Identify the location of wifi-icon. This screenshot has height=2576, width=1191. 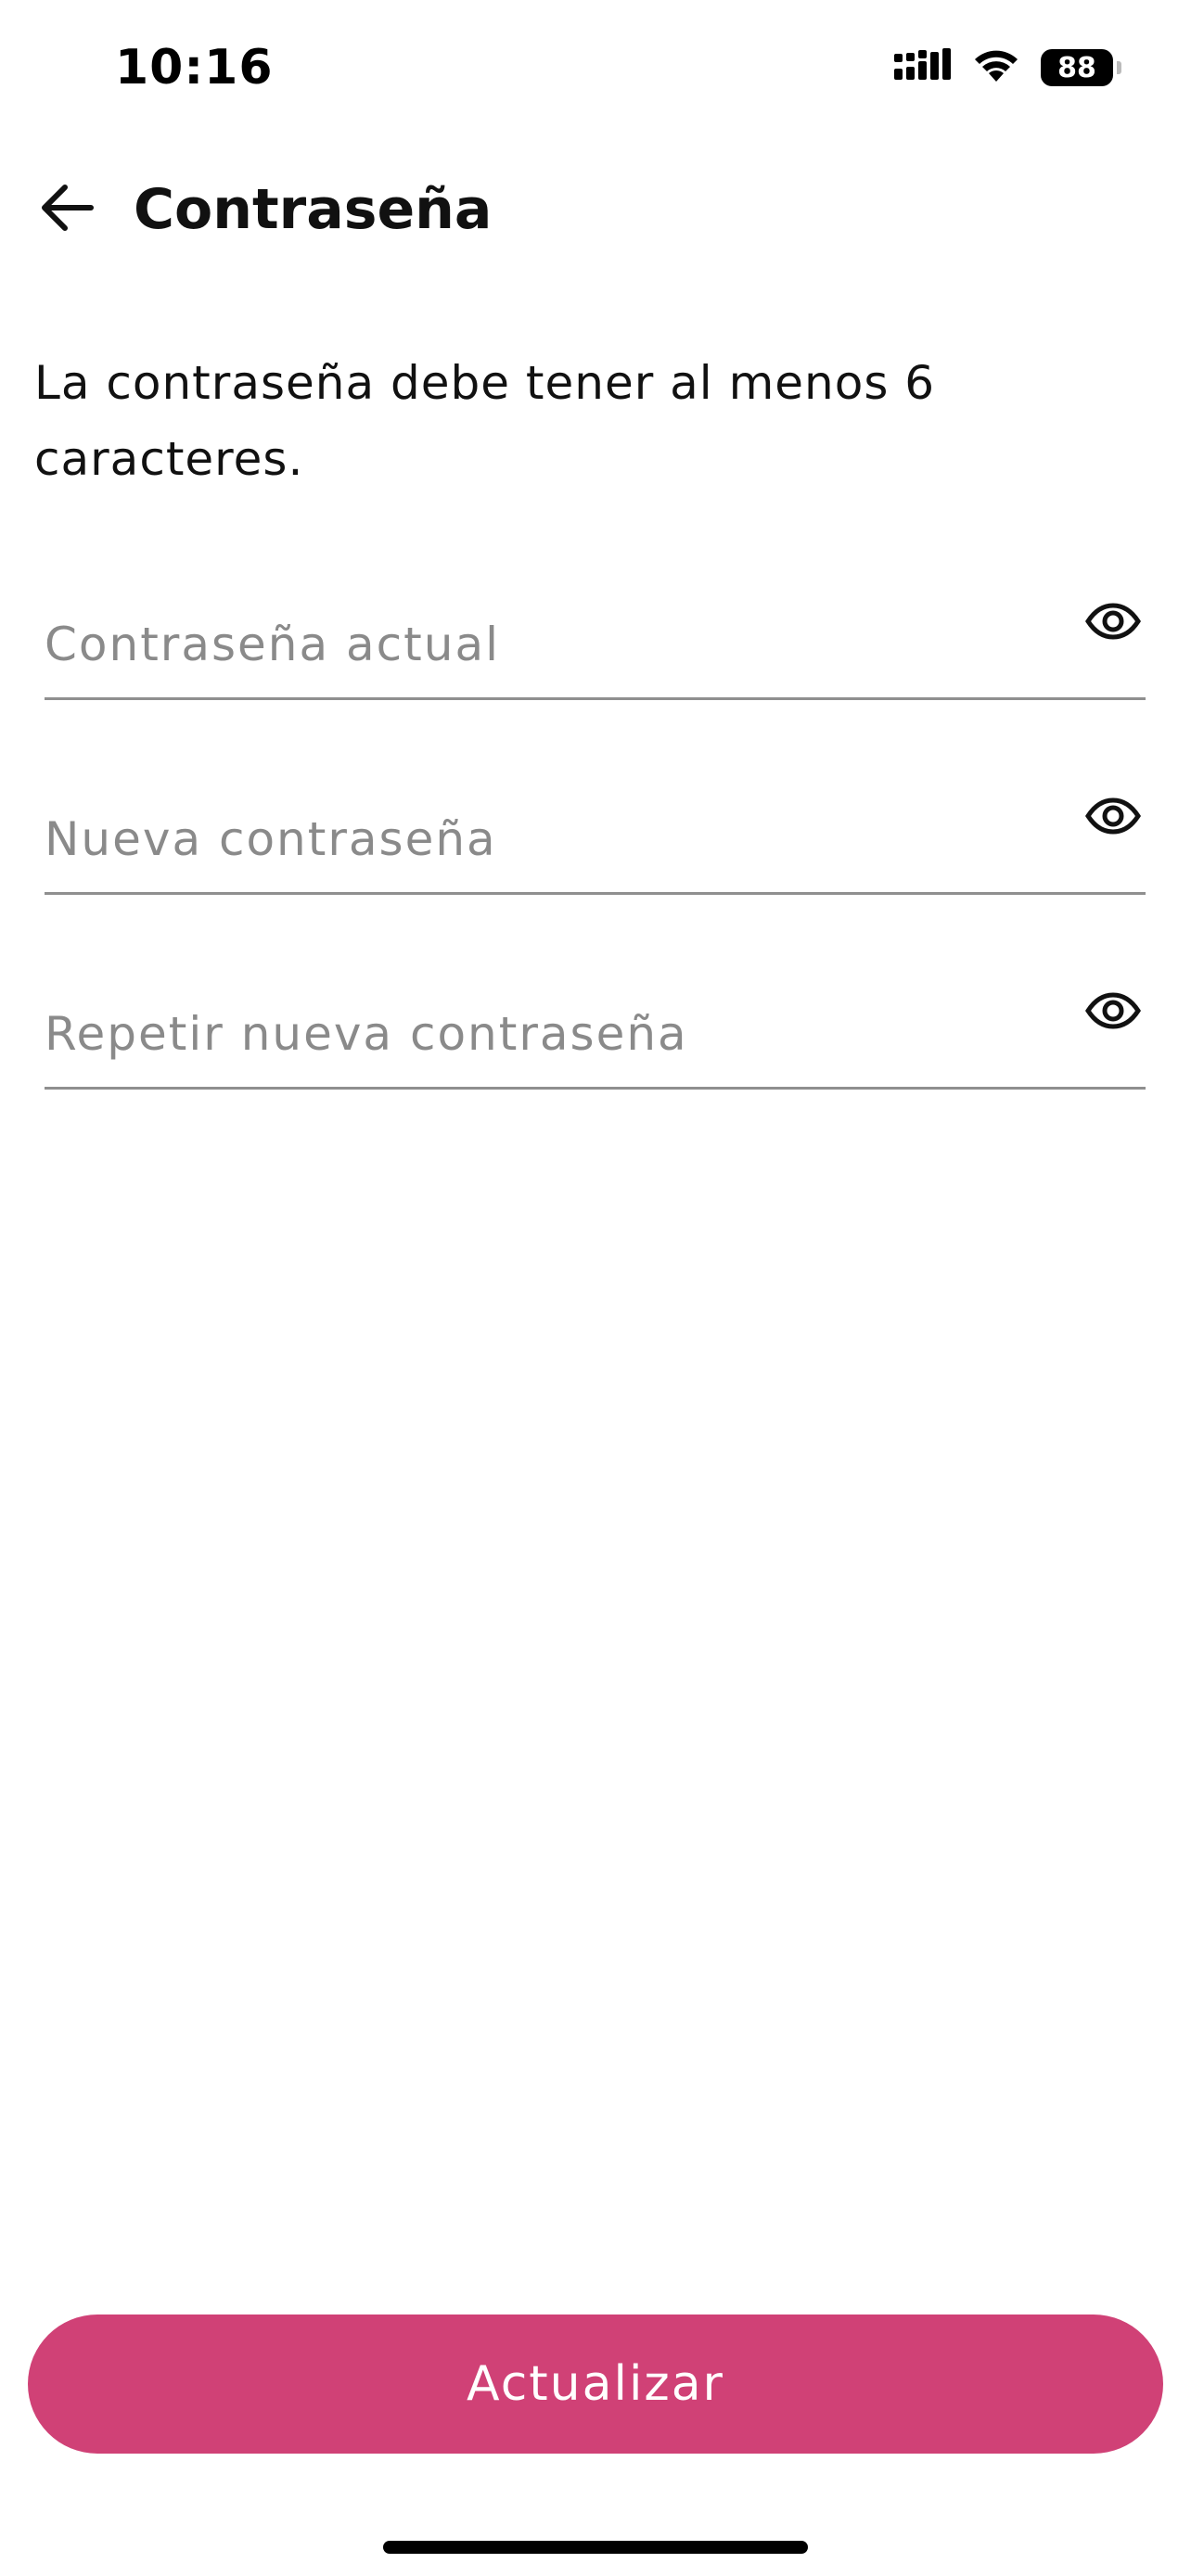
(996, 67).